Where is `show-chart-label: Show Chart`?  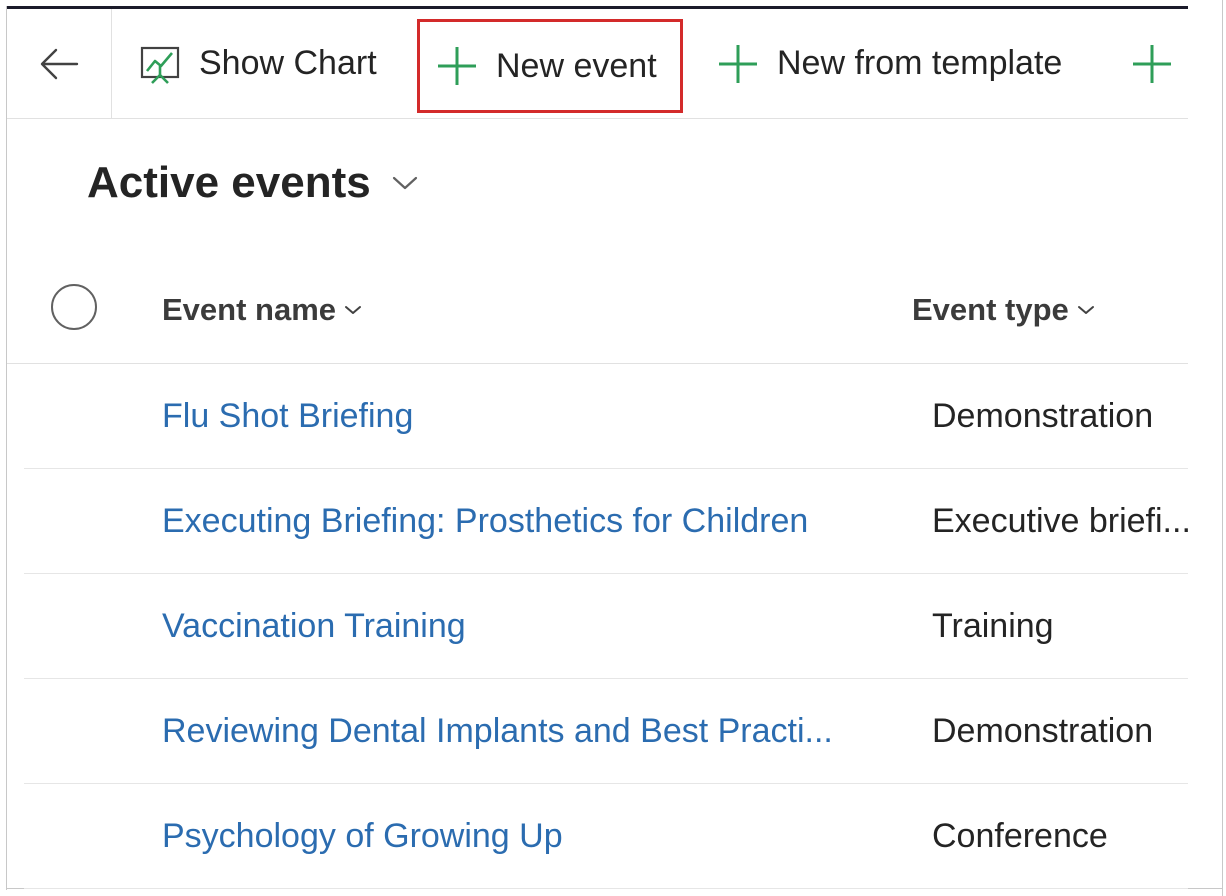
show-chart-label: Show Chart is located at coordinates (288, 63).